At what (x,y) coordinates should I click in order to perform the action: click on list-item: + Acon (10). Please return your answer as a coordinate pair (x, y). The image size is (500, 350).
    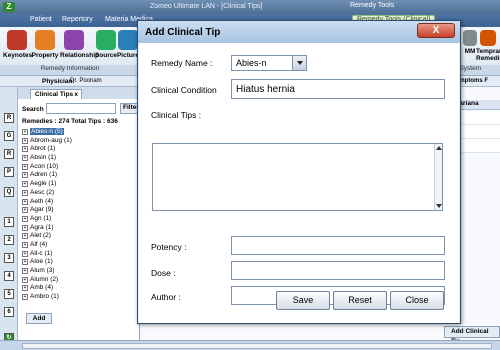
    Looking at the image, I should click on (79, 167).